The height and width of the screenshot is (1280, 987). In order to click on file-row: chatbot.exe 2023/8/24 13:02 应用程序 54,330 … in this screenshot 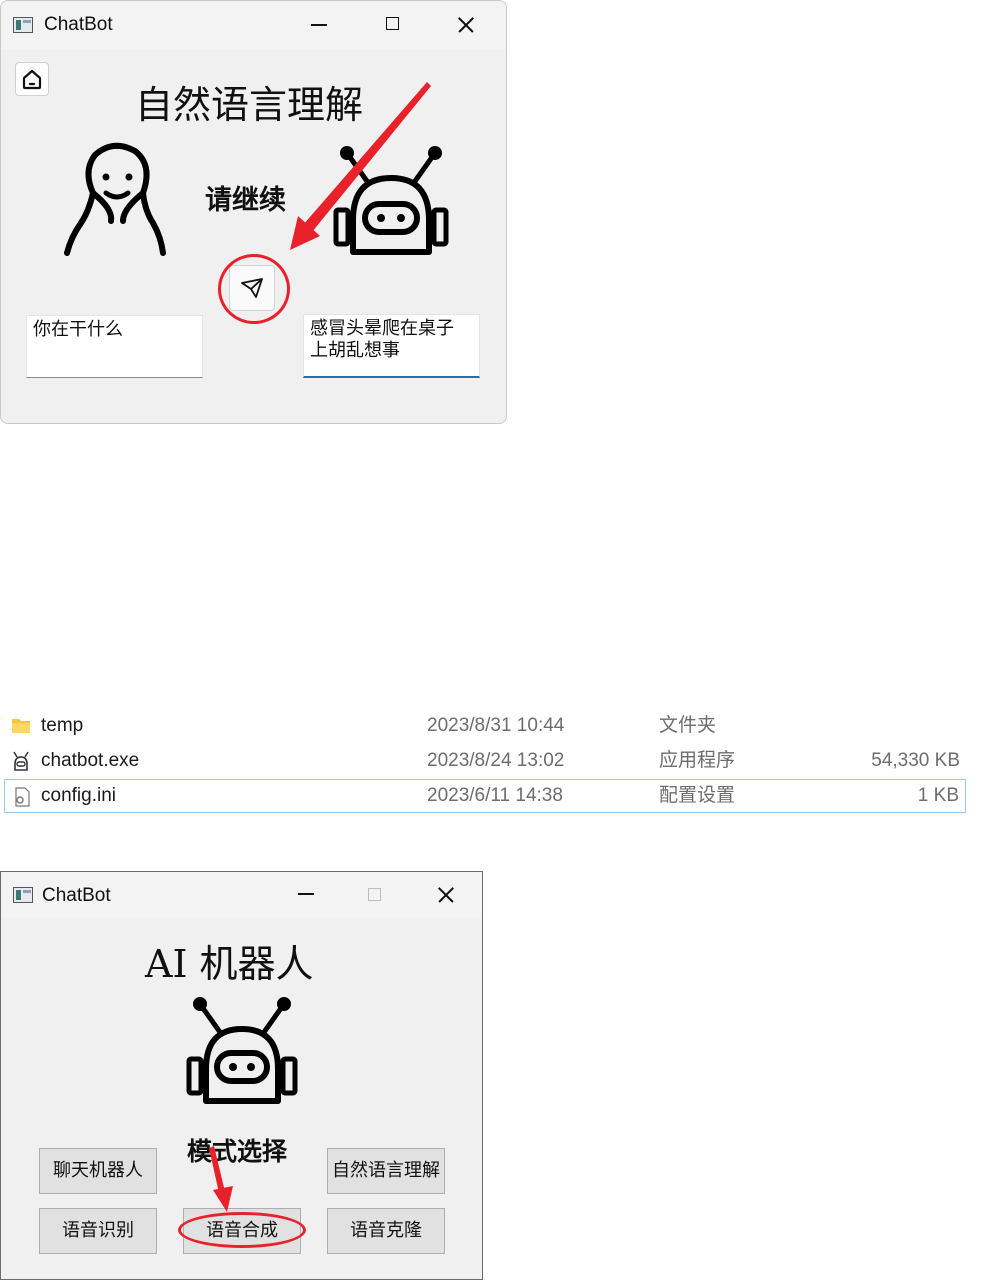, I will do `click(485, 761)`.